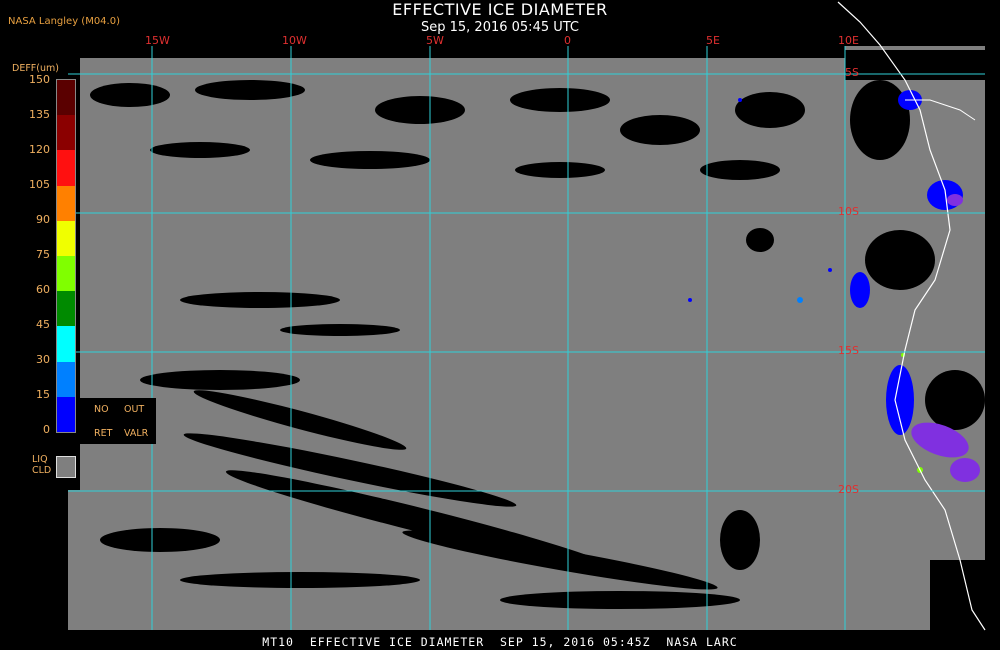 The image size is (1000, 650). I want to click on colorbar-tick: 75, so click(43, 254).